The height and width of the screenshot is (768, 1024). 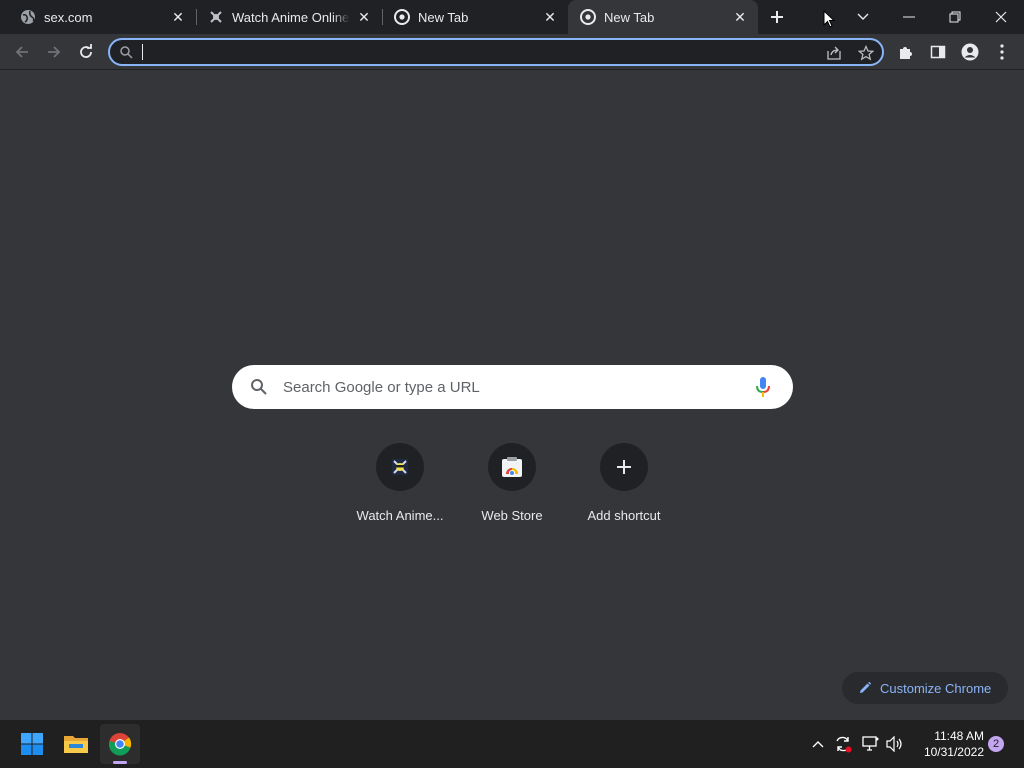 What do you see at coordinates (142, 52) in the screenshot?
I see `text-cursor` at bounding box center [142, 52].